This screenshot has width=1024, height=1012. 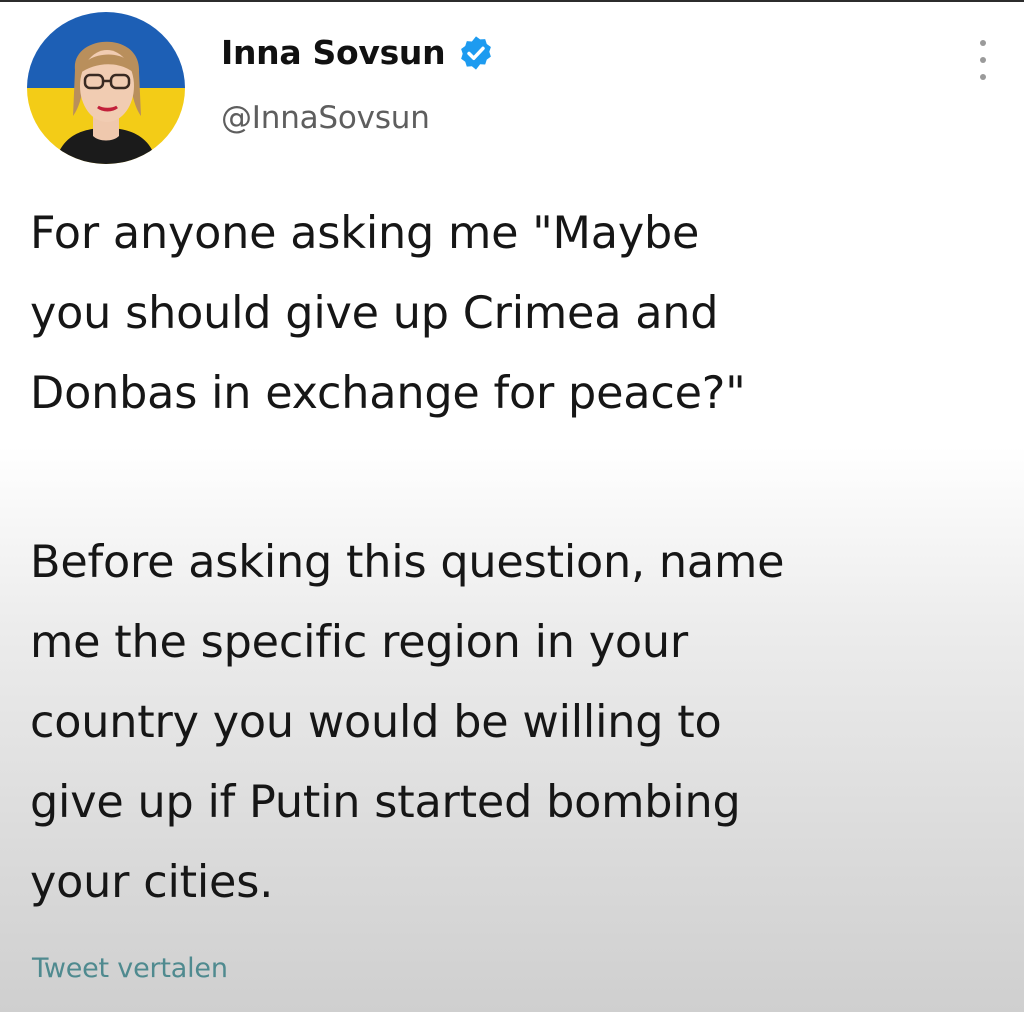 I want to click on translate-tweet-link: Tweet vertalen, so click(x=130, y=968).